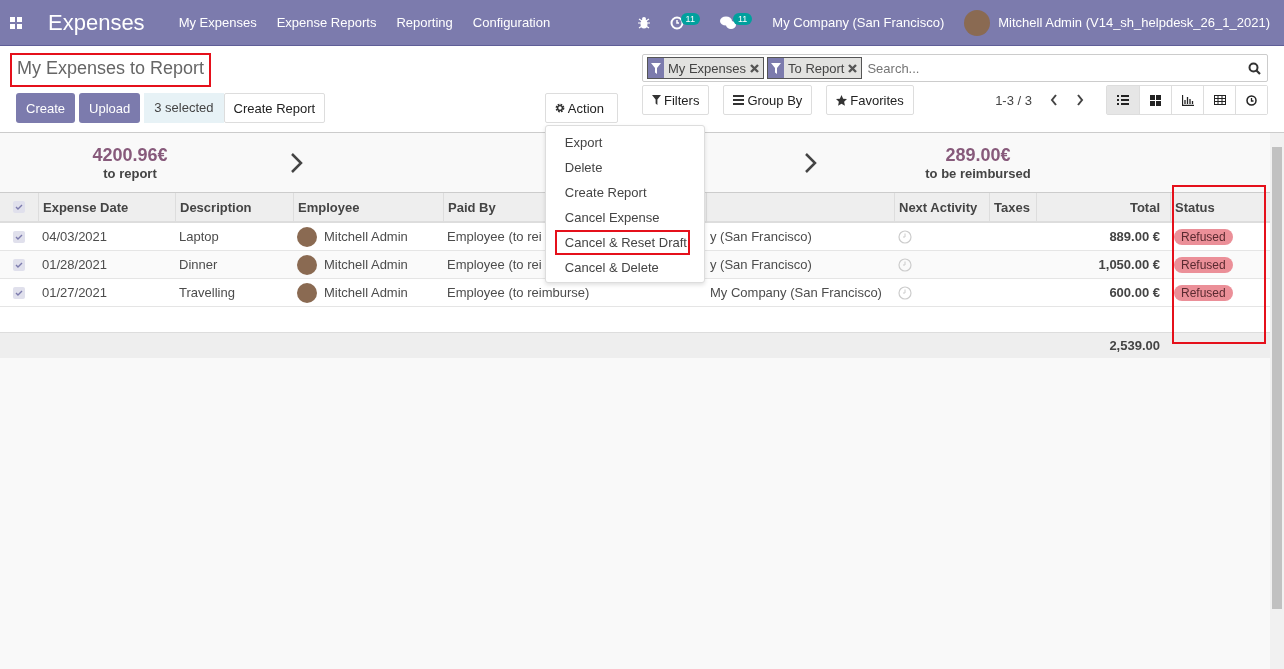 The height and width of the screenshot is (669, 1284). What do you see at coordinates (130, 155) in the screenshot?
I see `stat-amount: 4200.96€` at bounding box center [130, 155].